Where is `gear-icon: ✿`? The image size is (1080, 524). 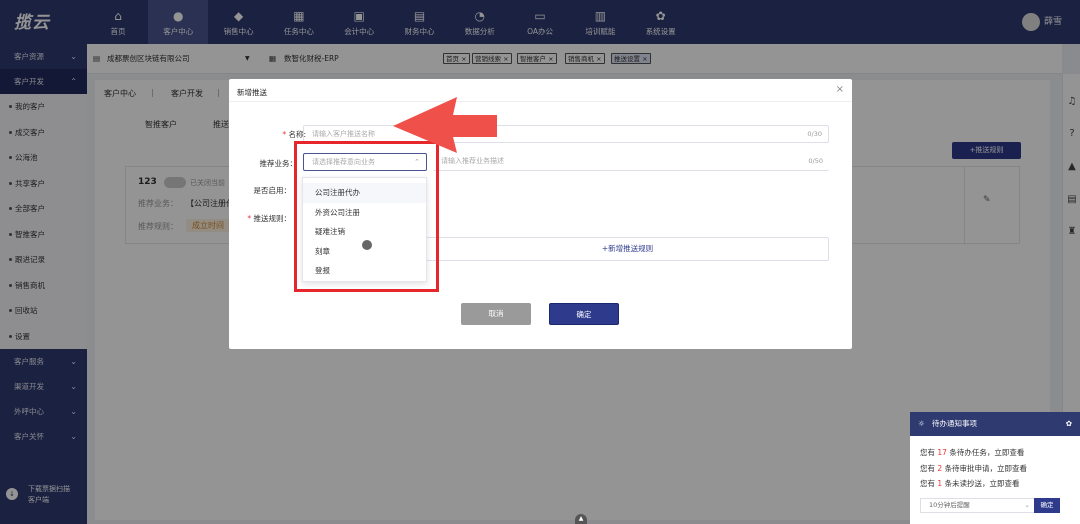
gear-icon: ✿ is located at coordinates (1069, 424).